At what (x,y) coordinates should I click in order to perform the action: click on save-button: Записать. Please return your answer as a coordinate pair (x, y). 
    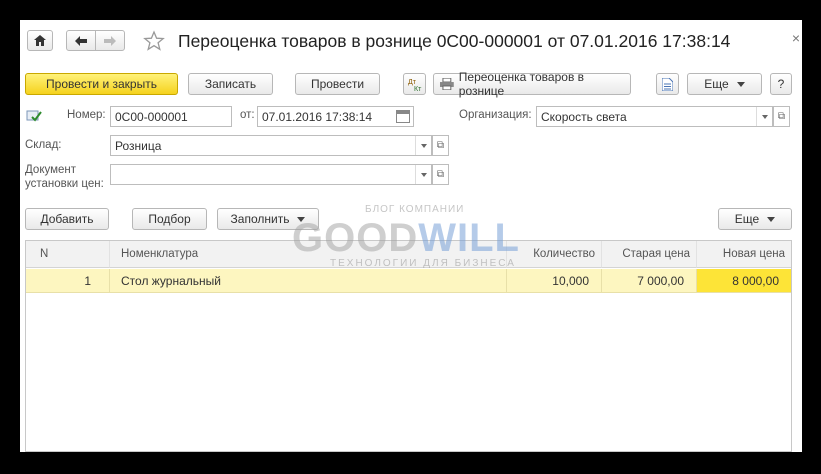
    Looking at the image, I should click on (230, 84).